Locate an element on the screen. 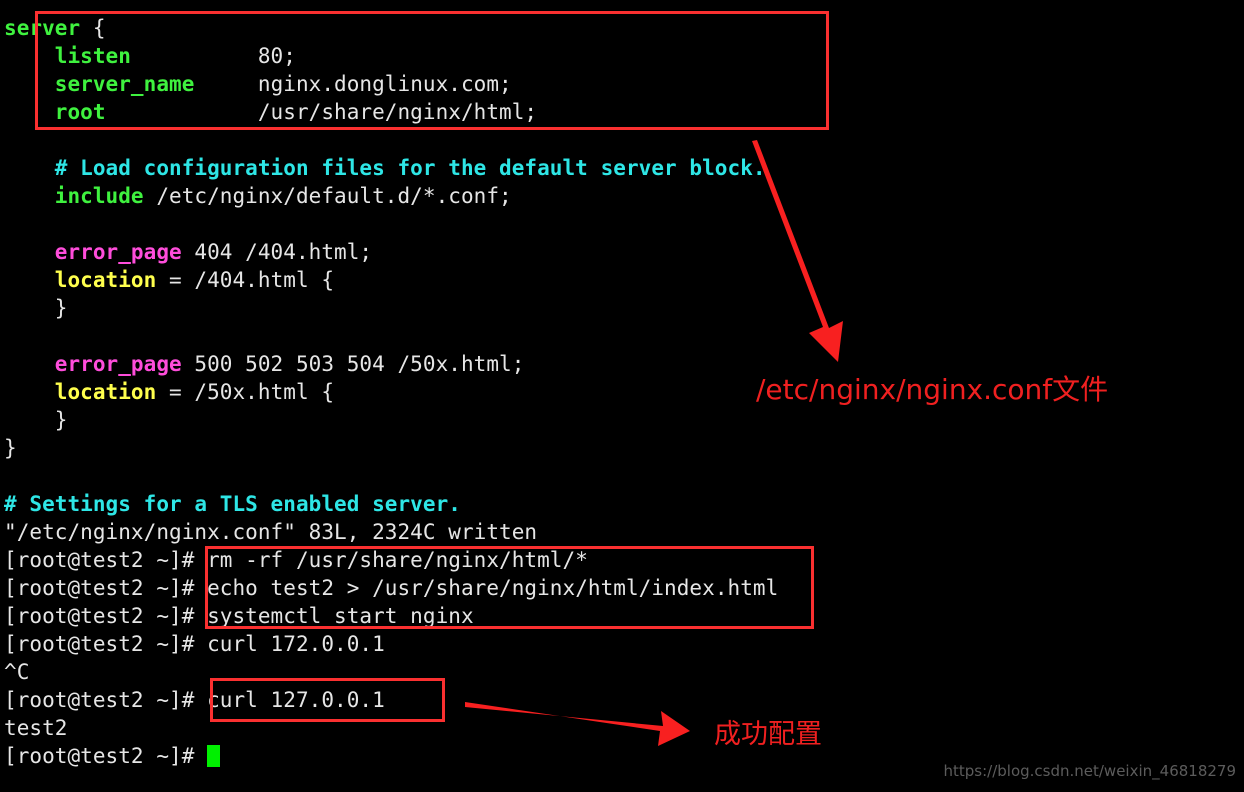 This screenshot has width=1244, height=792. config-text: /etc/nginx/default.d/*.conf; is located at coordinates (327, 196).